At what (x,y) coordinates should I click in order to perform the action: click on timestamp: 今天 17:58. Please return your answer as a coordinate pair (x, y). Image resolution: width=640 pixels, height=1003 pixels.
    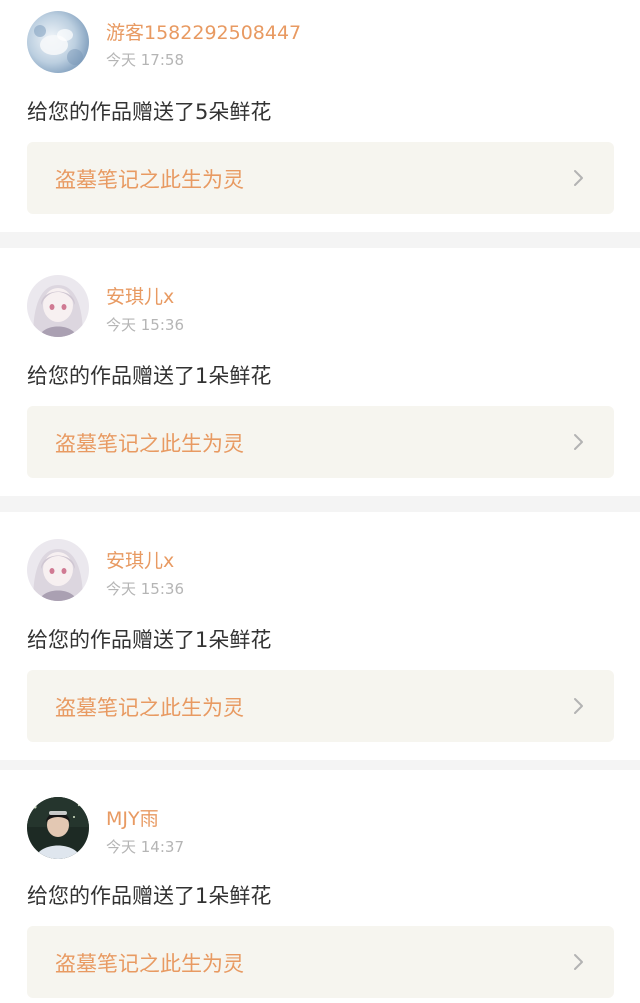
    Looking at the image, I should click on (145, 60).